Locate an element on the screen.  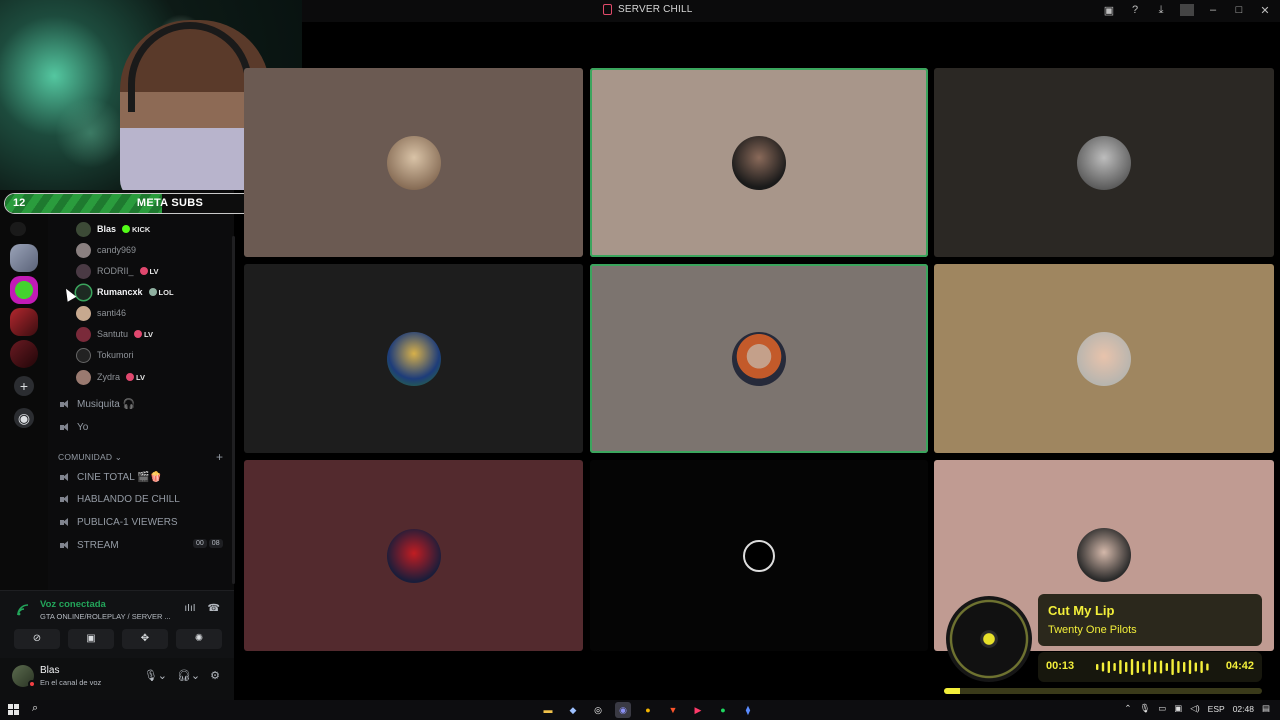
explore-icon: ◉ is located at coordinates (24, 418).